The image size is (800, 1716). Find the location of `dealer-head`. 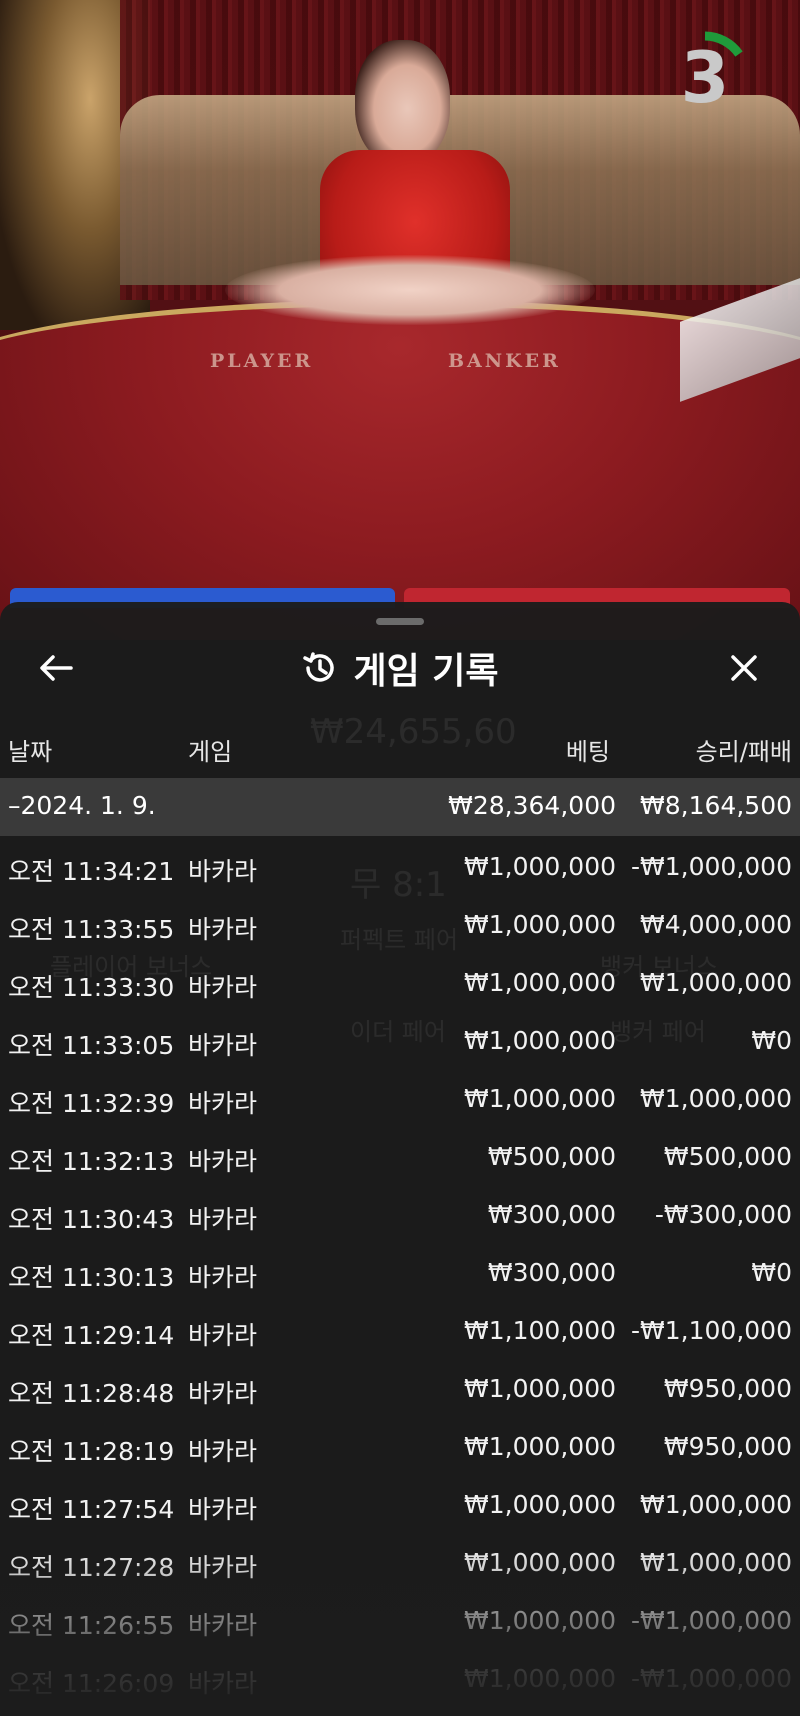

dealer-head is located at coordinates (402, 102).